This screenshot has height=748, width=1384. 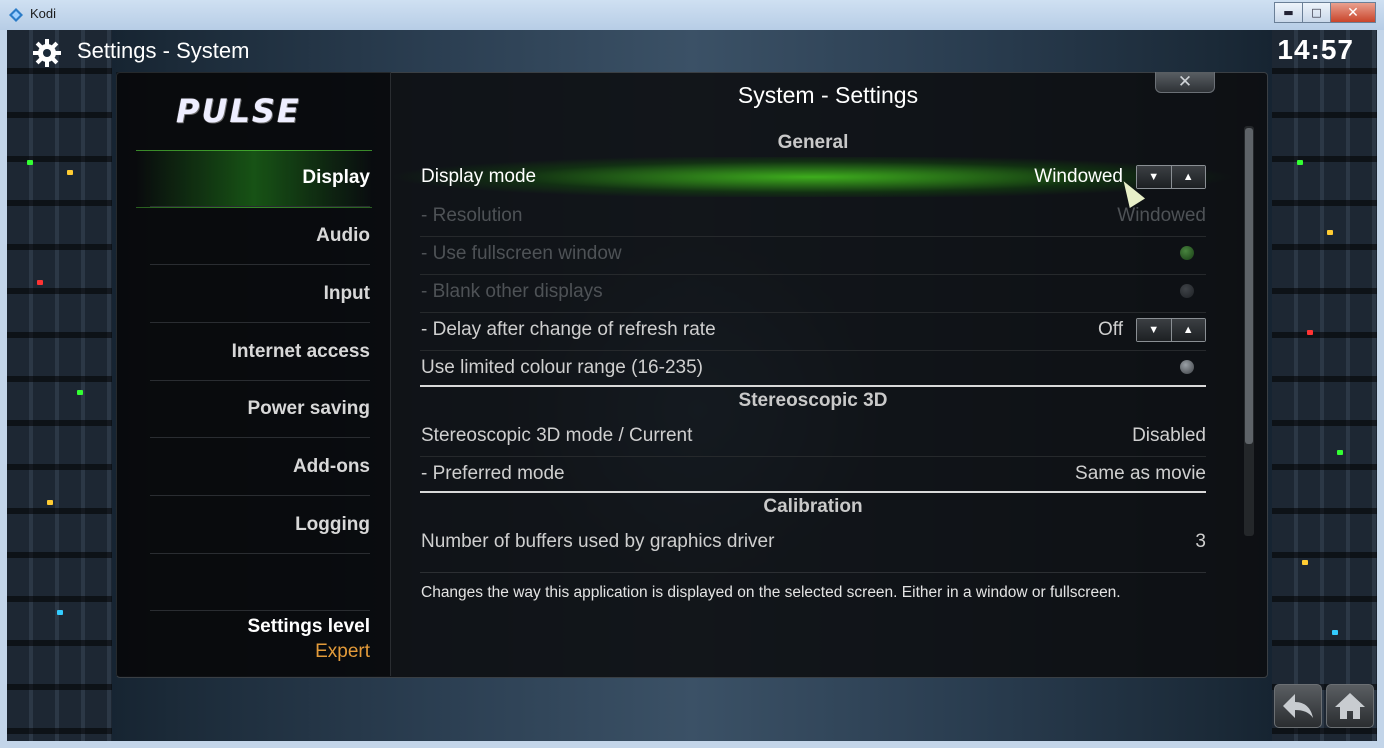 I want to click on settings-scrollbar, so click(x=1249, y=331).